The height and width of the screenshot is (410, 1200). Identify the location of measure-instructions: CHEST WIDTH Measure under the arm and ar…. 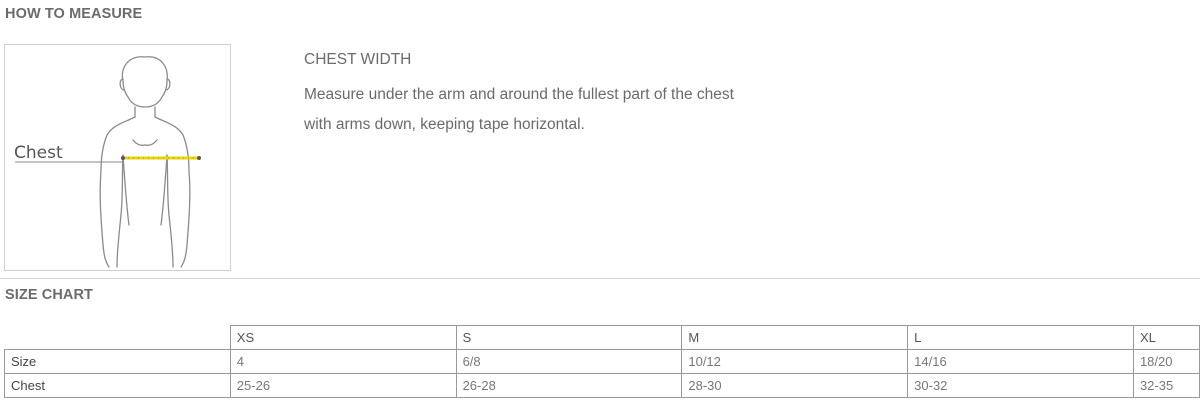
(519, 95).